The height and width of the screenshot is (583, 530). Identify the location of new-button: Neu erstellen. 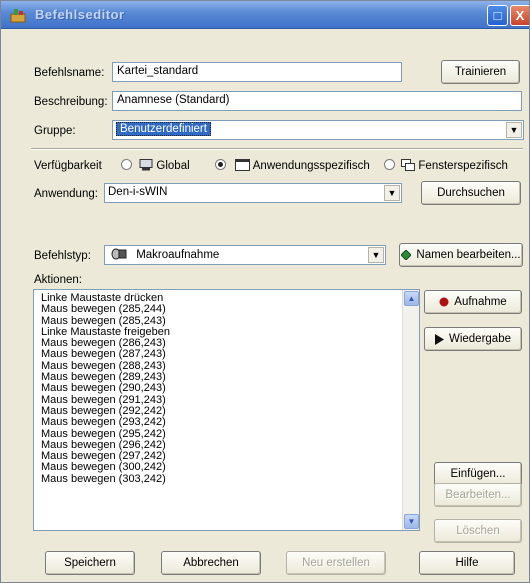
(336, 563).